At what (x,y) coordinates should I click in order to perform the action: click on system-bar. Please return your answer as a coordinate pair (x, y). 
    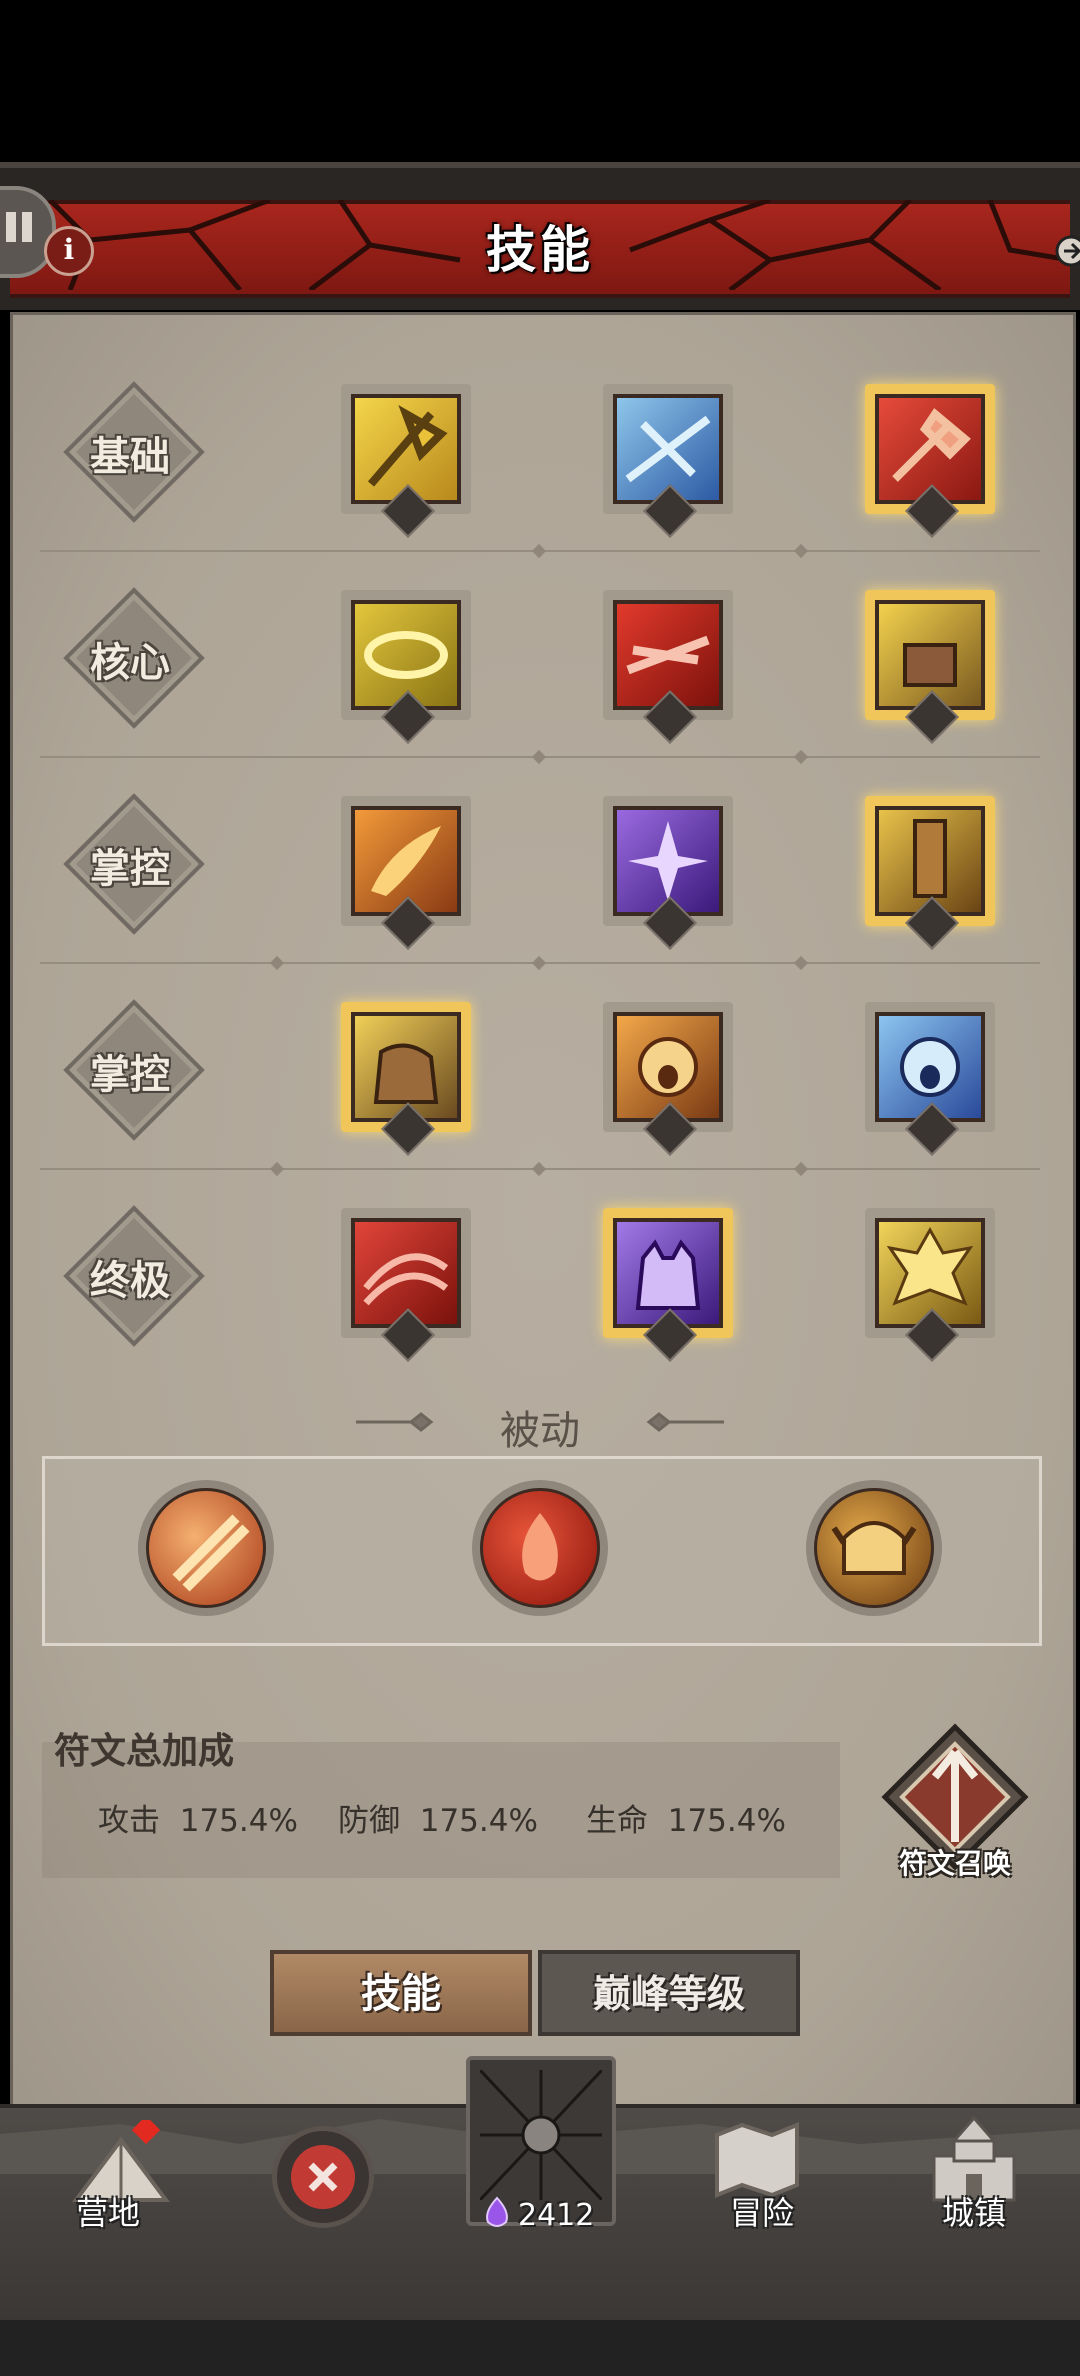
    Looking at the image, I should click on (540, 2348).